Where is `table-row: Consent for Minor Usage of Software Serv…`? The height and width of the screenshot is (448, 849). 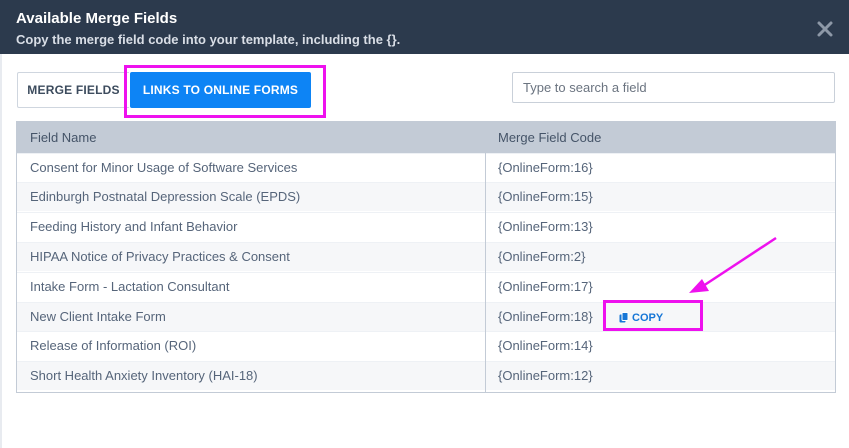 table-row: Consent for Minor Usage of Software Serv… is located at coordinates (426, 167).